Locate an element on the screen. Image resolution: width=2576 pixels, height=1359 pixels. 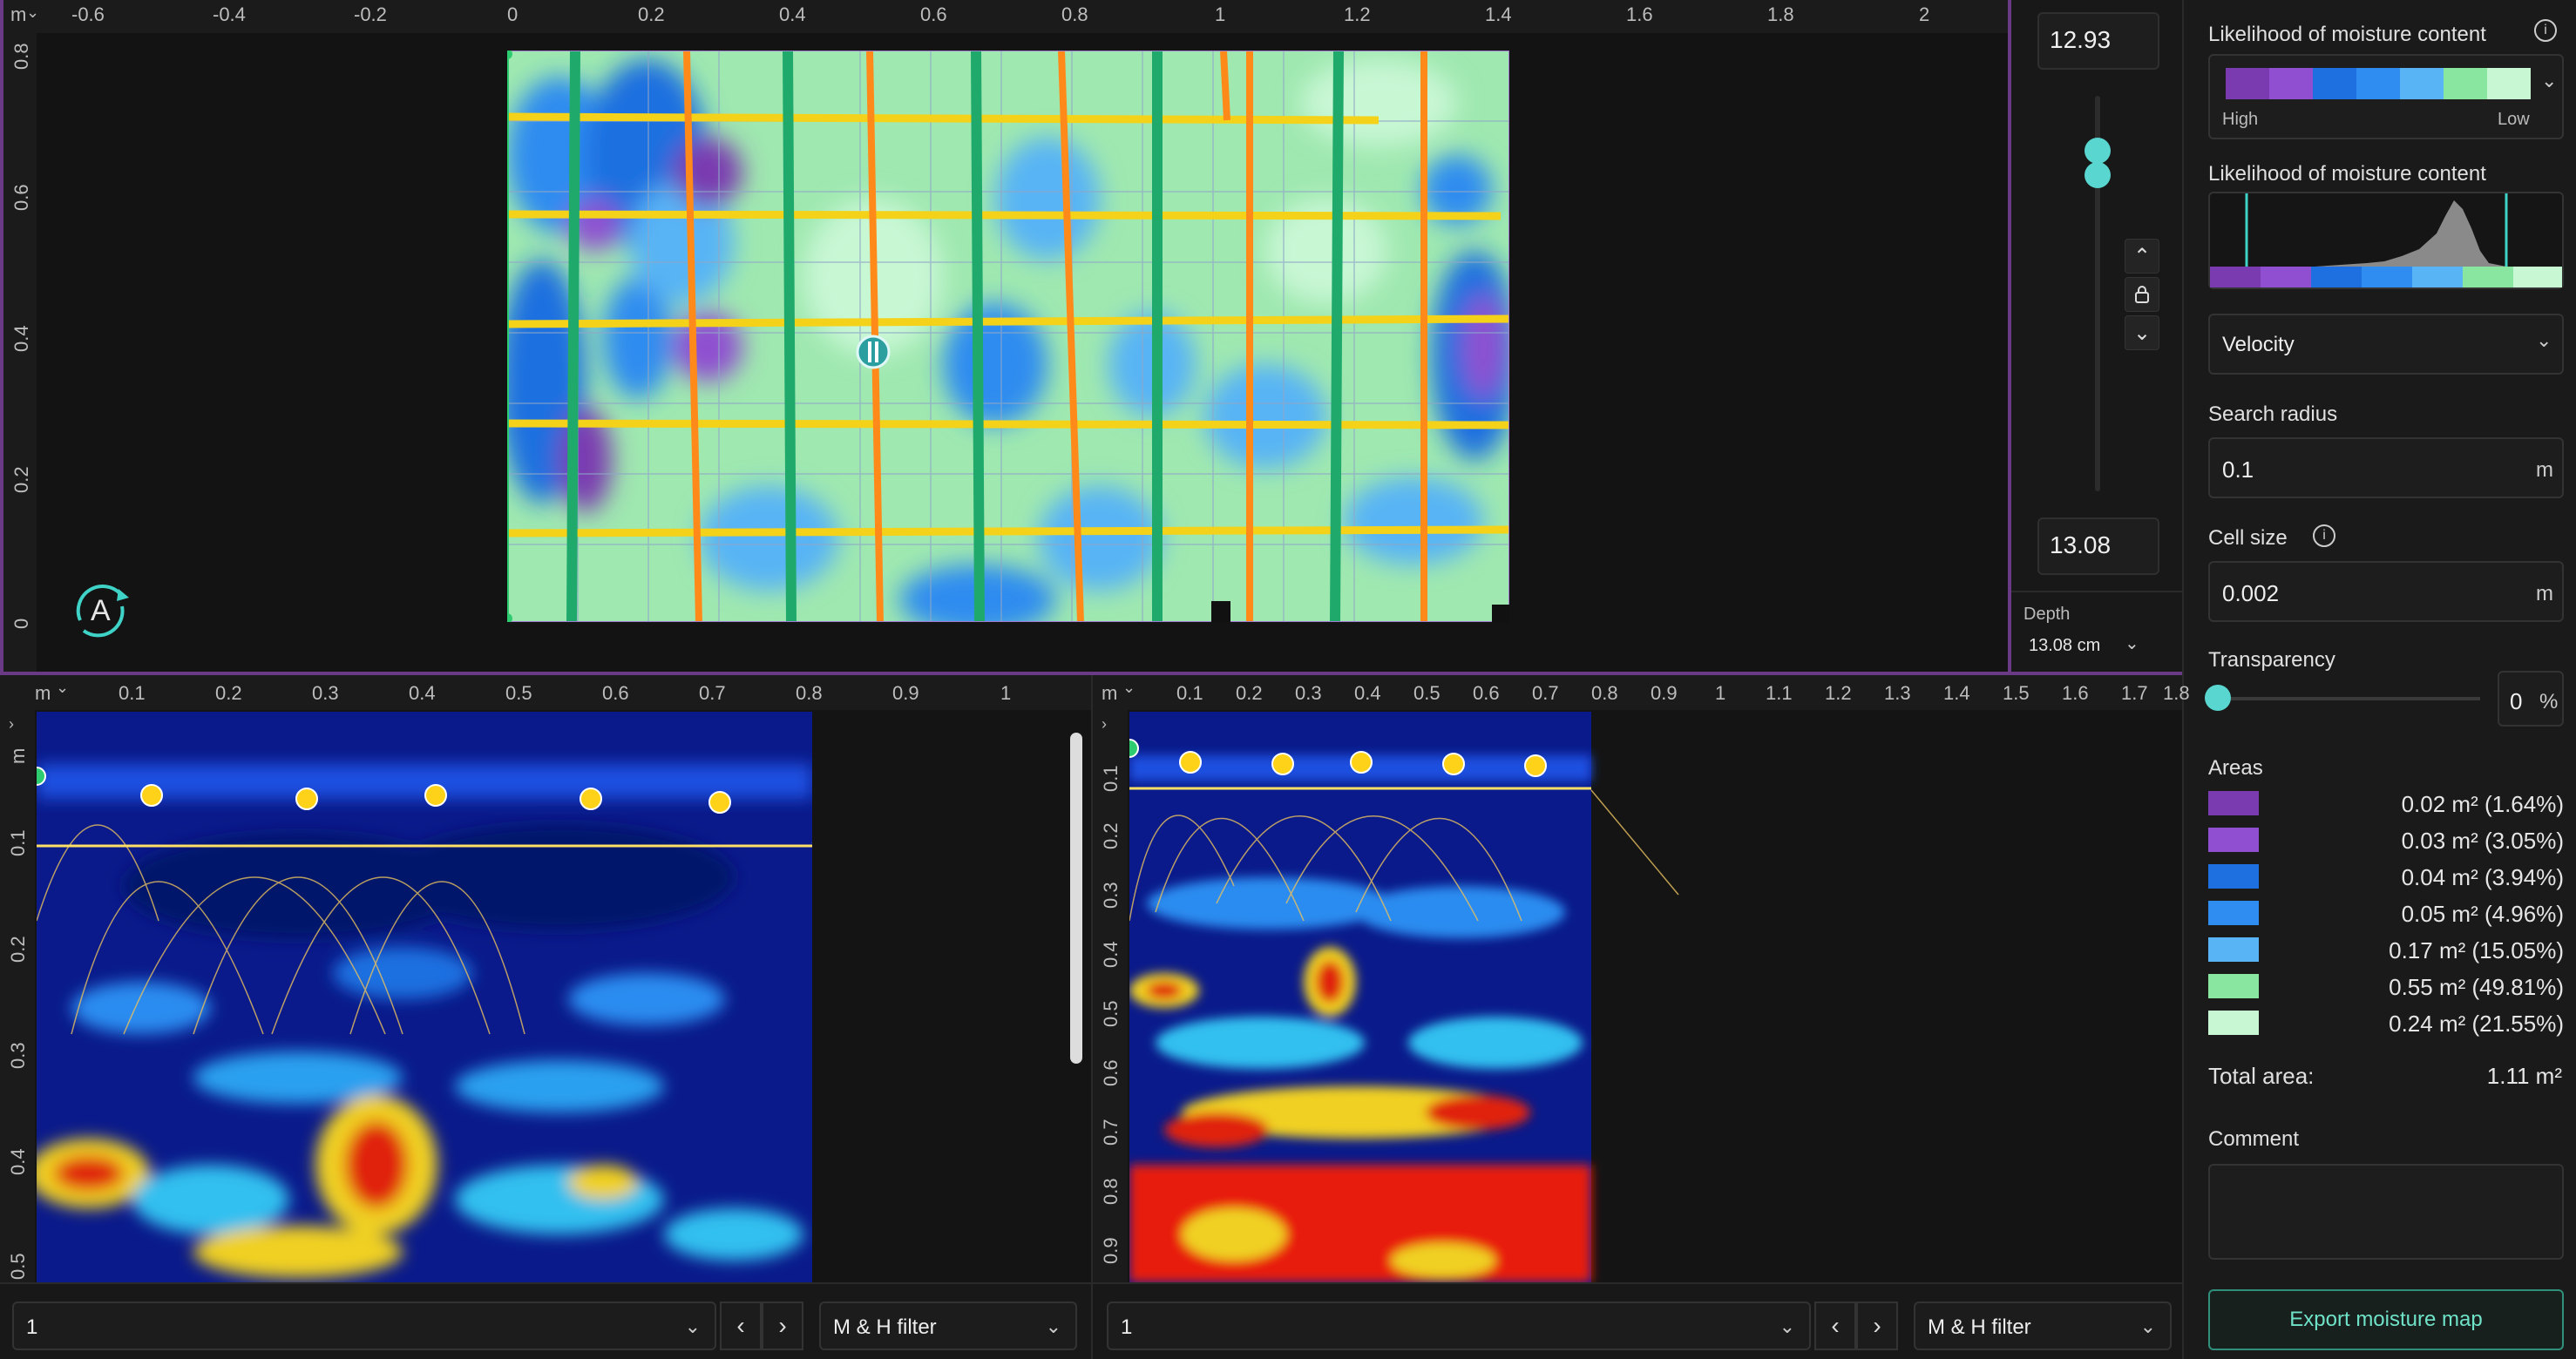
transparency-slider-track is located at coordinates (2350, 698).